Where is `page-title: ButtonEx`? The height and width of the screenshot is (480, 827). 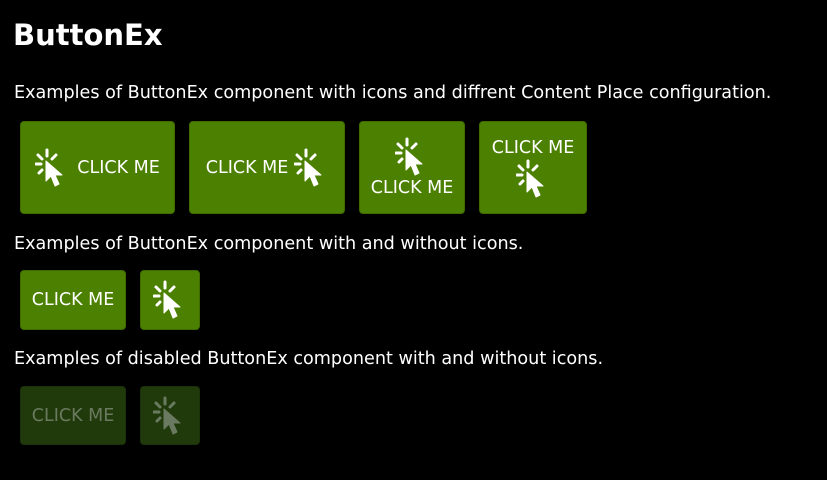
page-title: ButtonEx is located at coordinates (88, 35).